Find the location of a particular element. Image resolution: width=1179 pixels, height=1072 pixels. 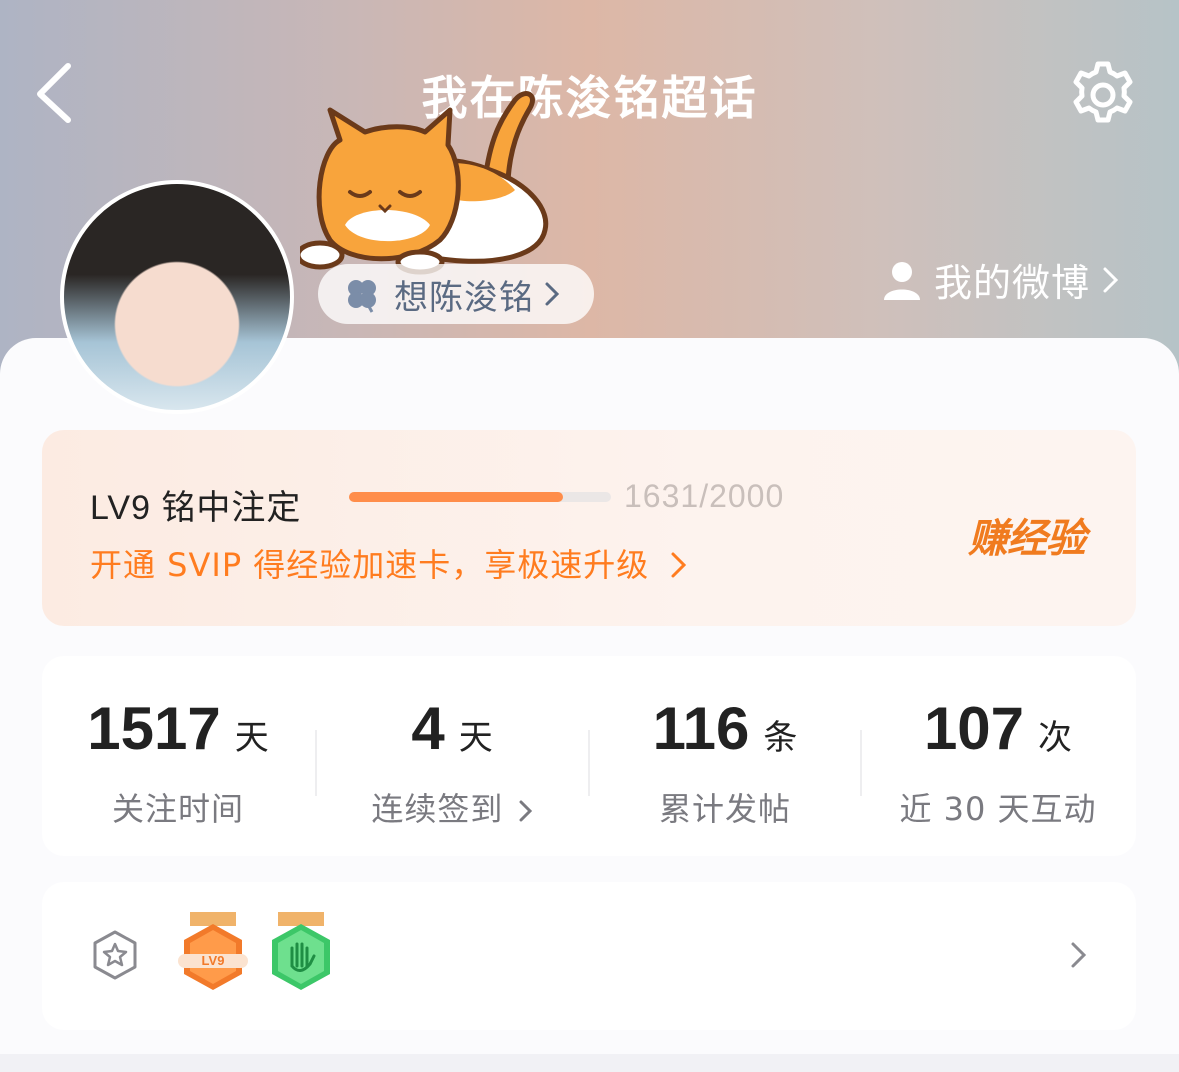

stat-label: 近 30 天互动 is located at coordinates (998, 809).